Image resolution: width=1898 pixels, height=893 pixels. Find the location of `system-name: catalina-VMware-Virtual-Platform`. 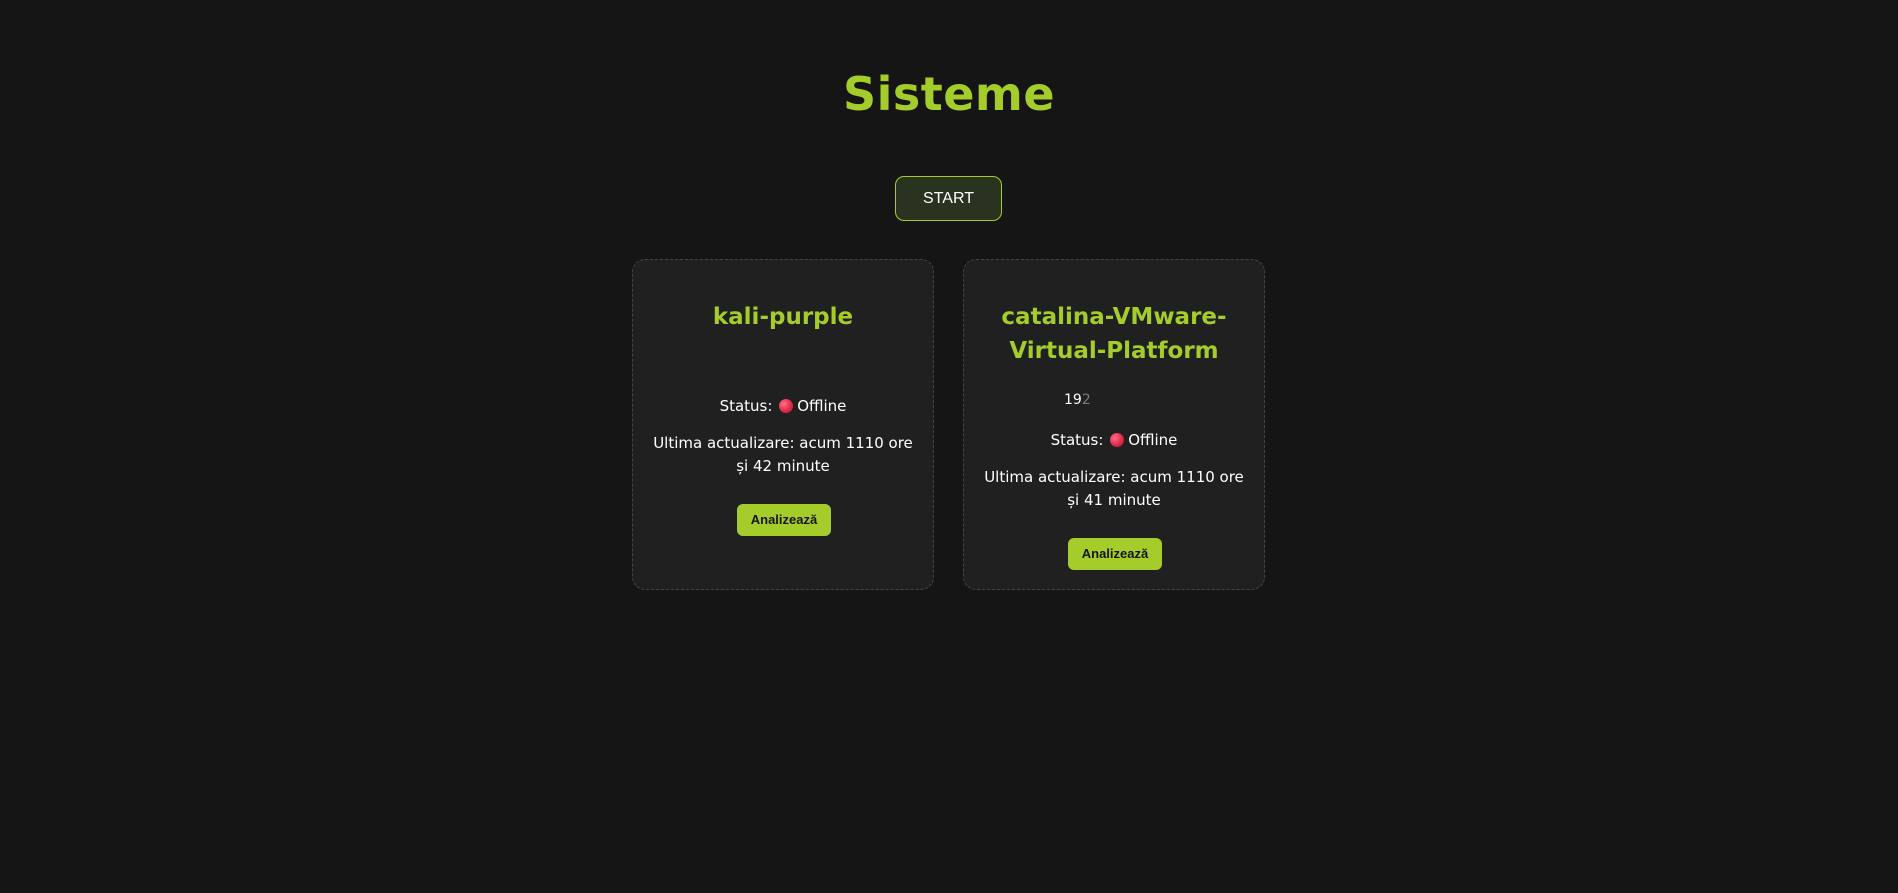

system-name: catalina-VMware-Virtual-Platform is located at coordinates (1114, 334).